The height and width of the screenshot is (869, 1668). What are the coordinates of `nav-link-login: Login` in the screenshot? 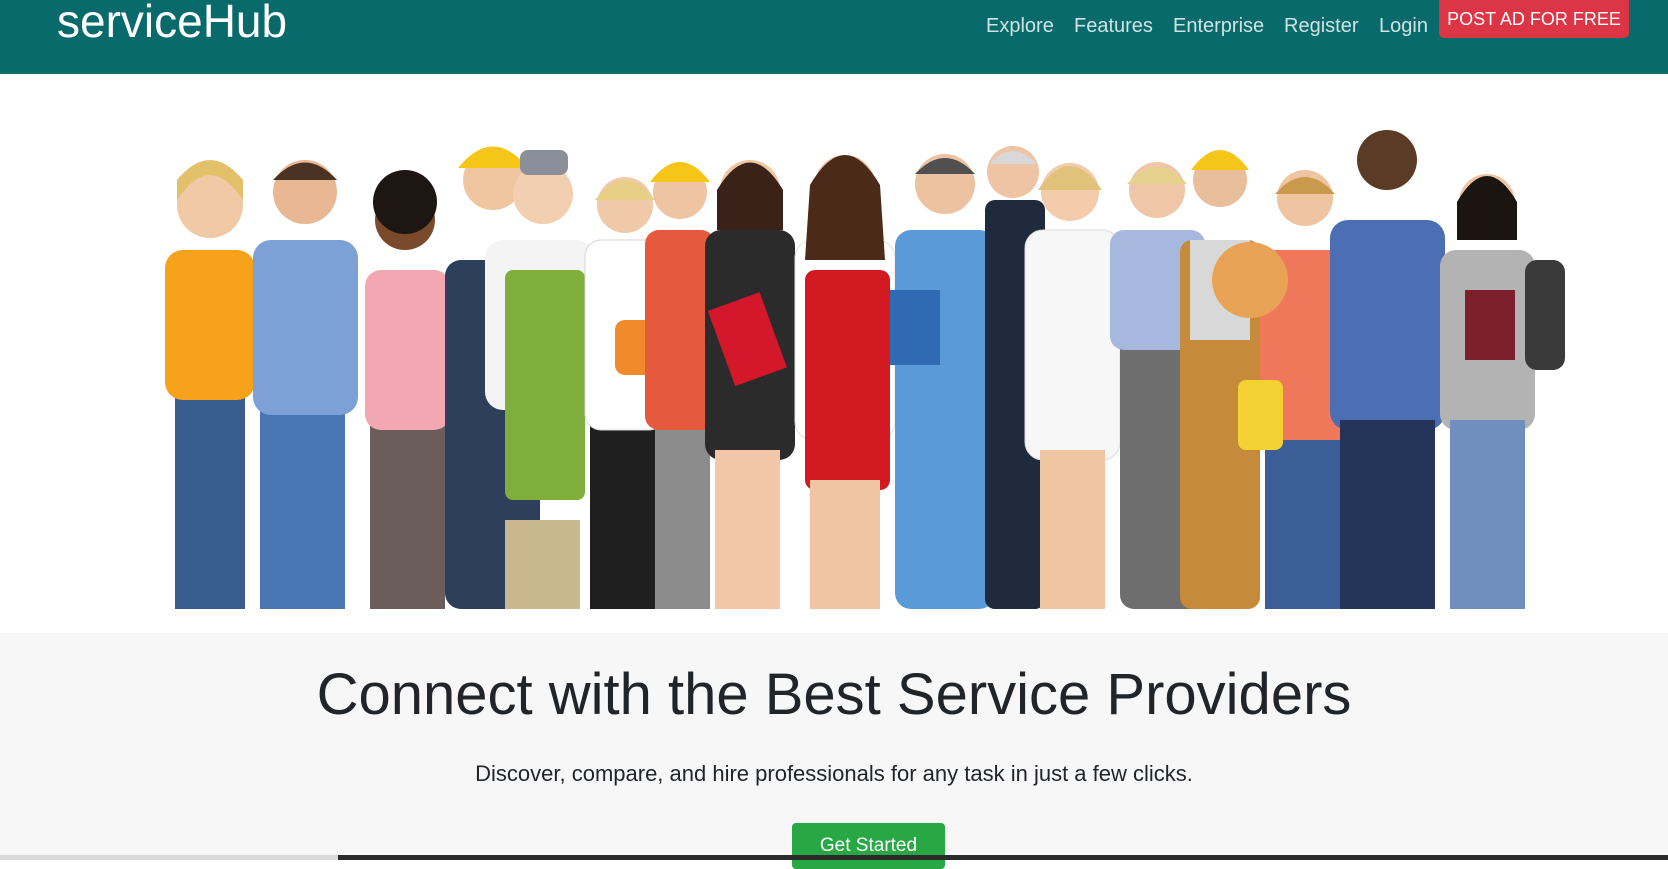 It's located at (1403, 26).